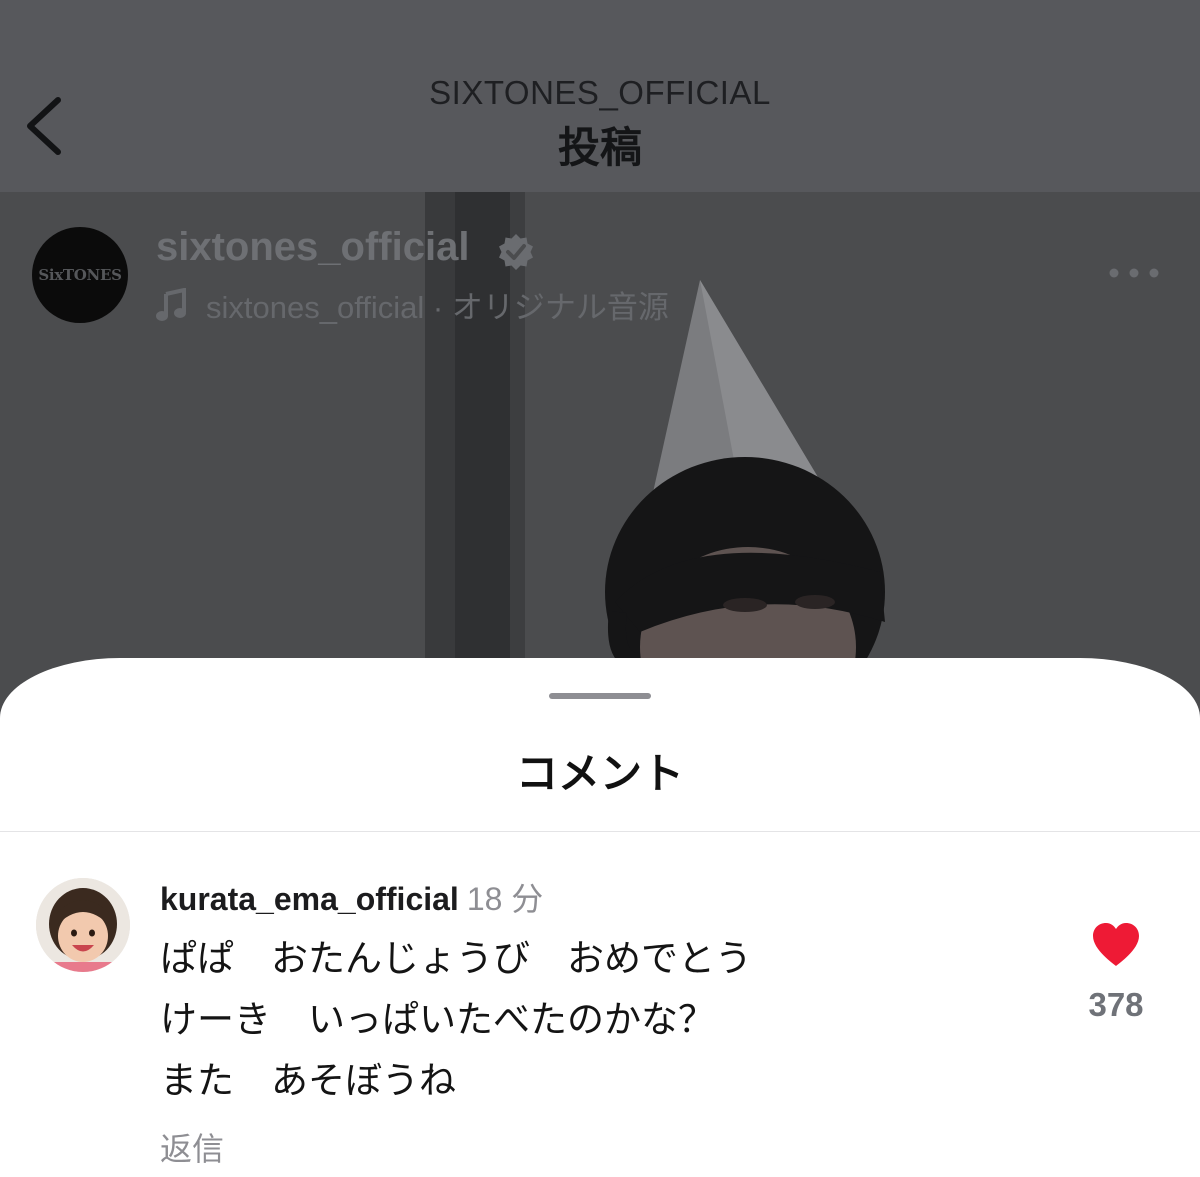 This screenshot has width=1200, height=1177. Describe the element at coordinates (309, 899) in the screenshot. I see `comment-username: kurata_ema_official` at that location.